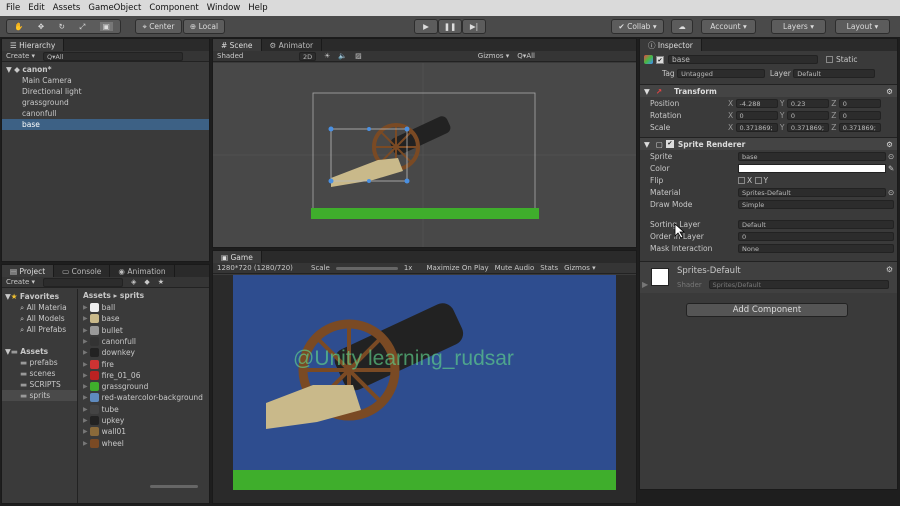 This screenshot has width=900, height=506. What do you see at coordinates (142, 271) in the screenshot?
I see `tab-animation: ◉ Animation` at bounding box center [142, 271].